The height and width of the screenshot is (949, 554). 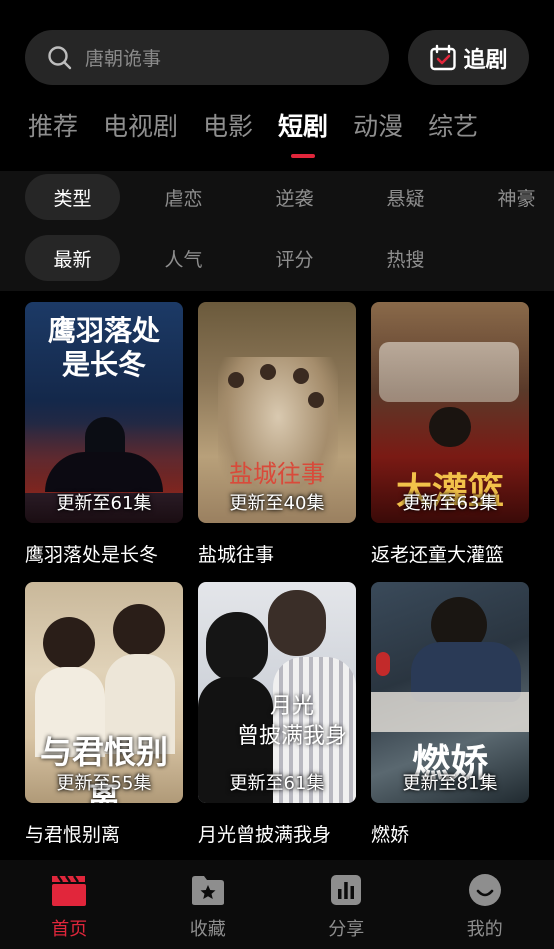 What do you see at coordinates (511, 197) in the screenshot?
I see `filter-tycoon: 神豪` at bounding box center [511, 197].